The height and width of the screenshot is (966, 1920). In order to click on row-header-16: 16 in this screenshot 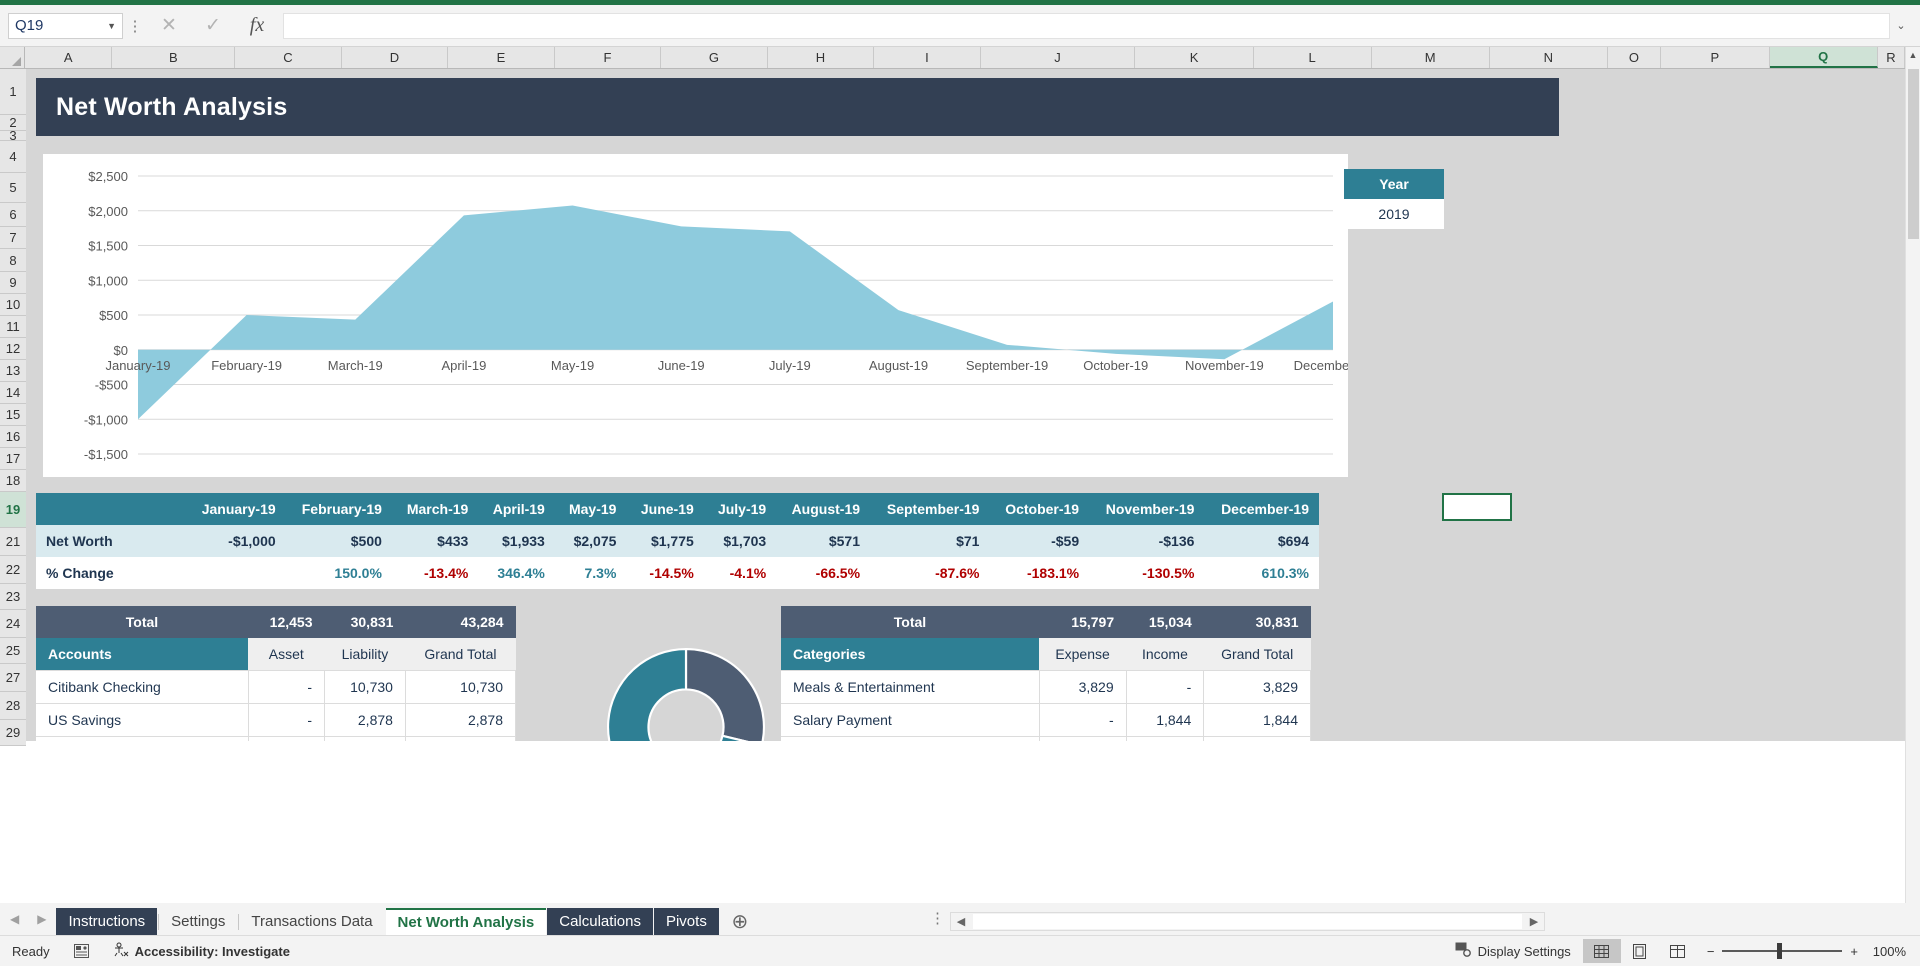, I will do `click(13, 437)`.